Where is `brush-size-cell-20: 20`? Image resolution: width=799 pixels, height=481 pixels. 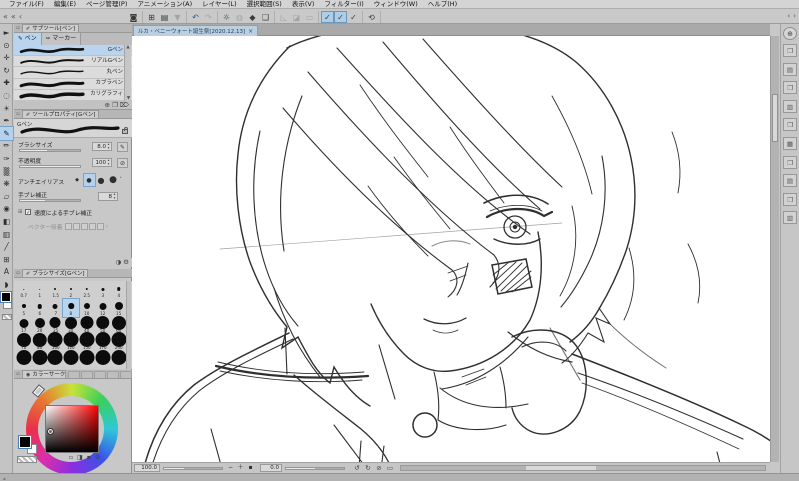 brush-size-cell-20: 20 is located at coordinates (40, 325).